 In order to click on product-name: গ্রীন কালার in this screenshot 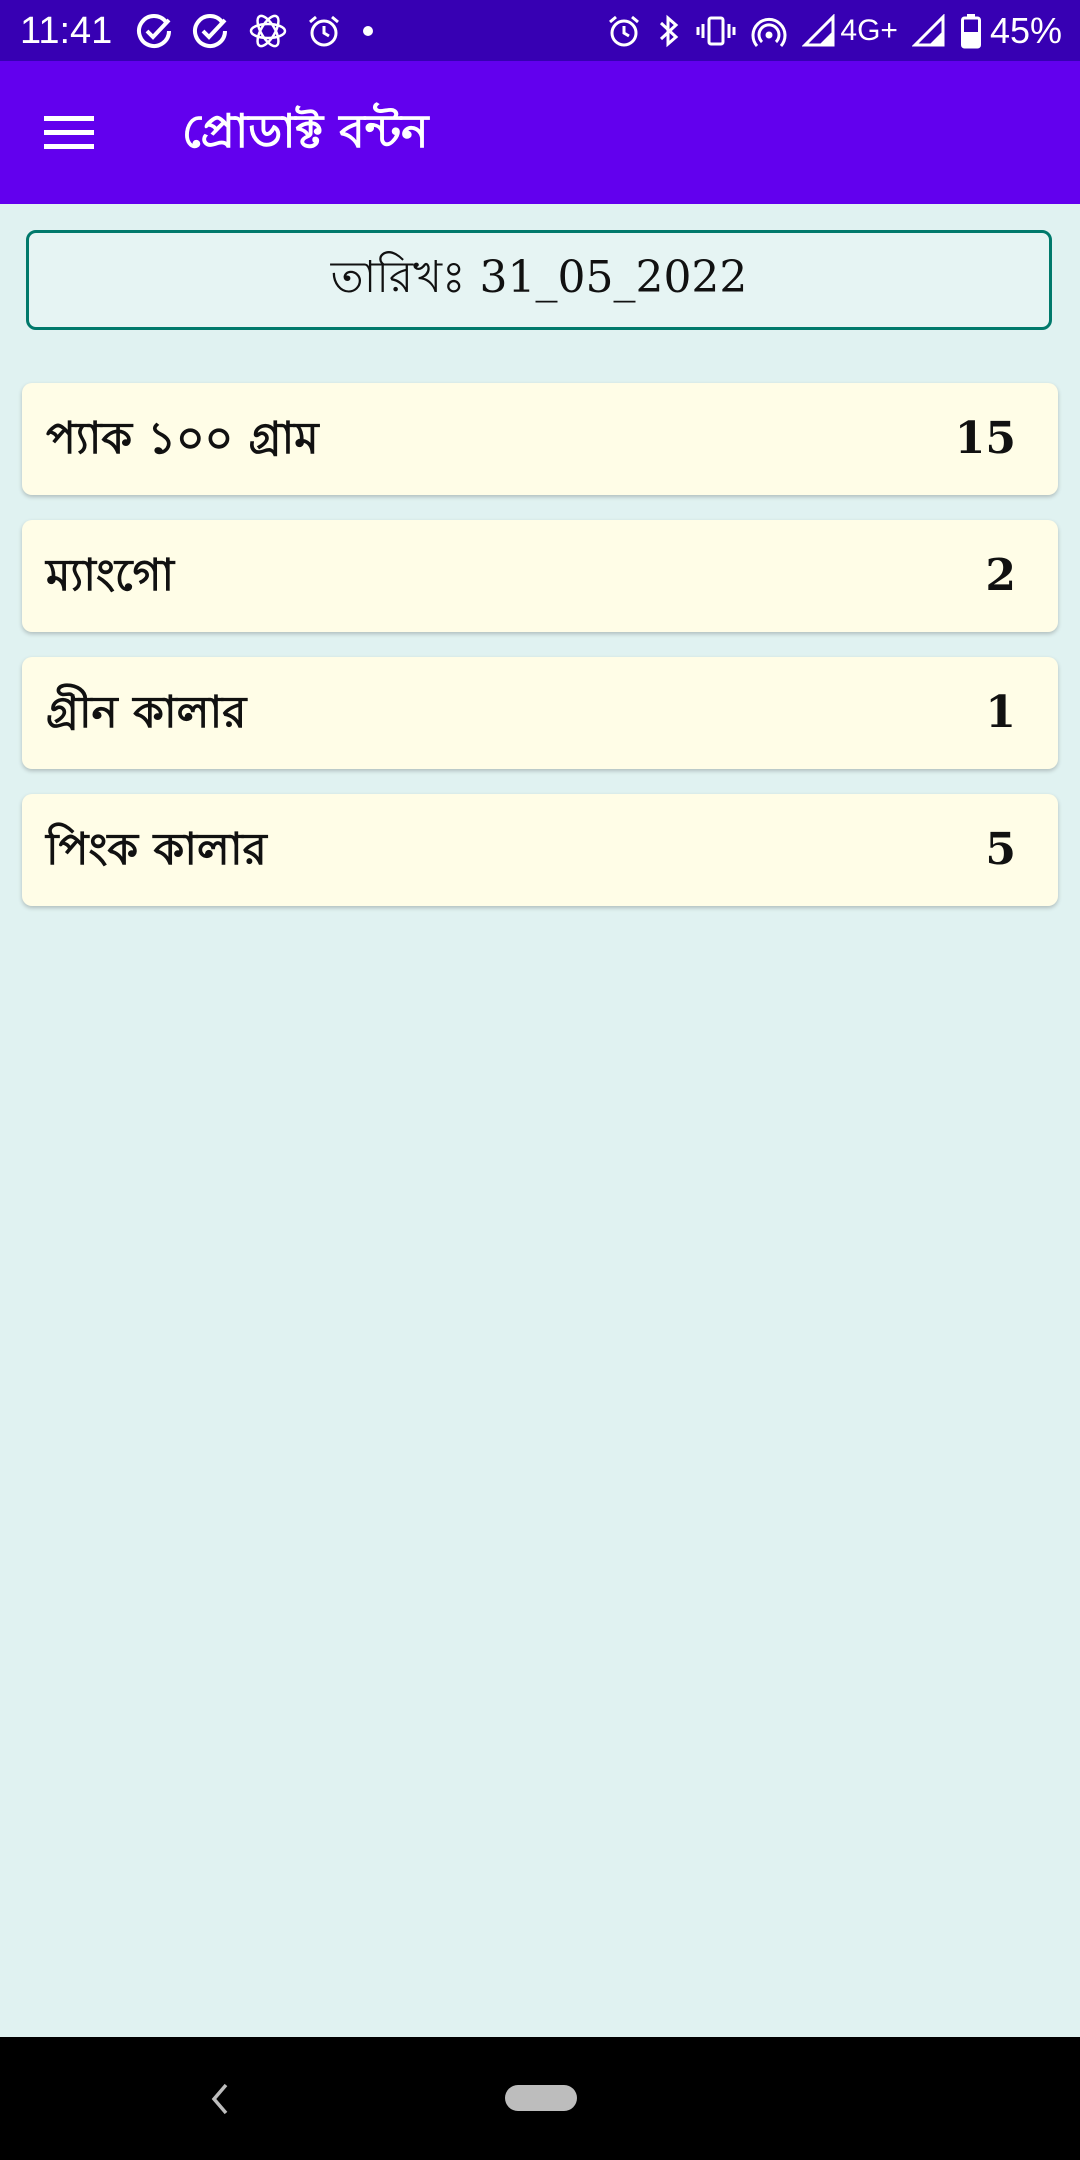, I will do `click(146, 712)`.